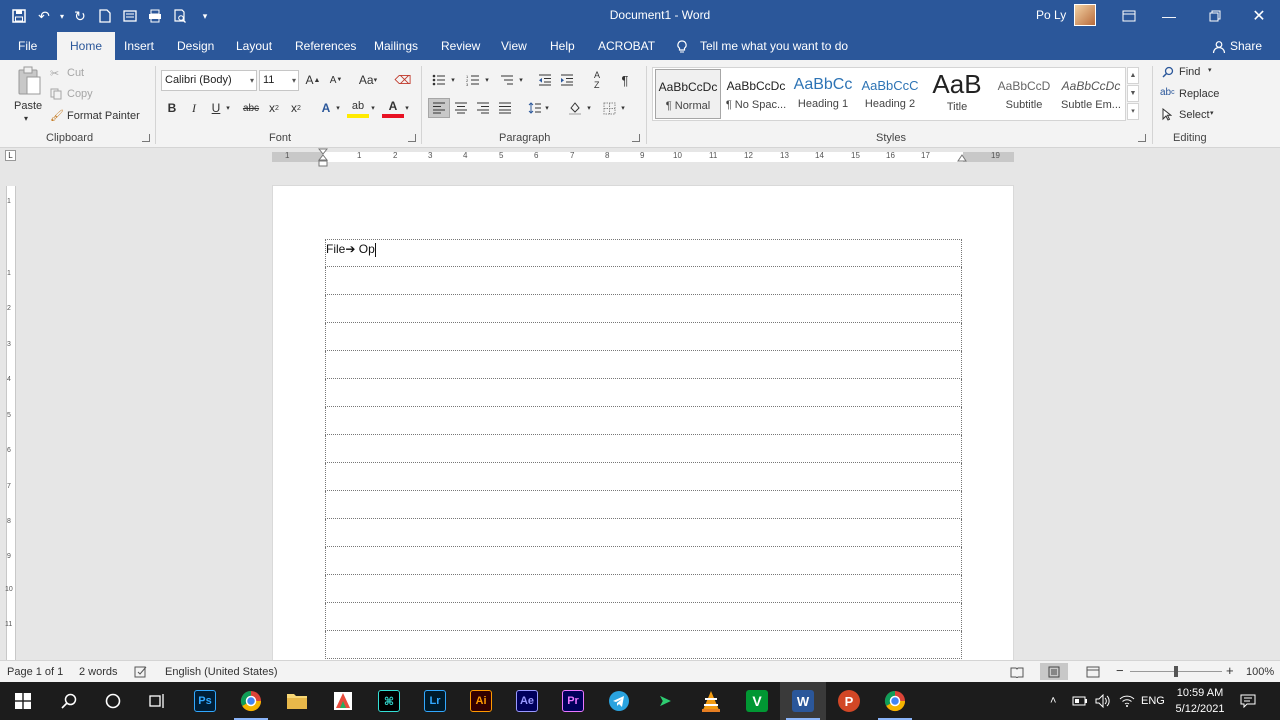 This screenshot has height=720, width=1280. What do you see at coordinates (507, 80) in the screenshot?
I see `multilevel-list-icon` at bounding box center [507, 80].